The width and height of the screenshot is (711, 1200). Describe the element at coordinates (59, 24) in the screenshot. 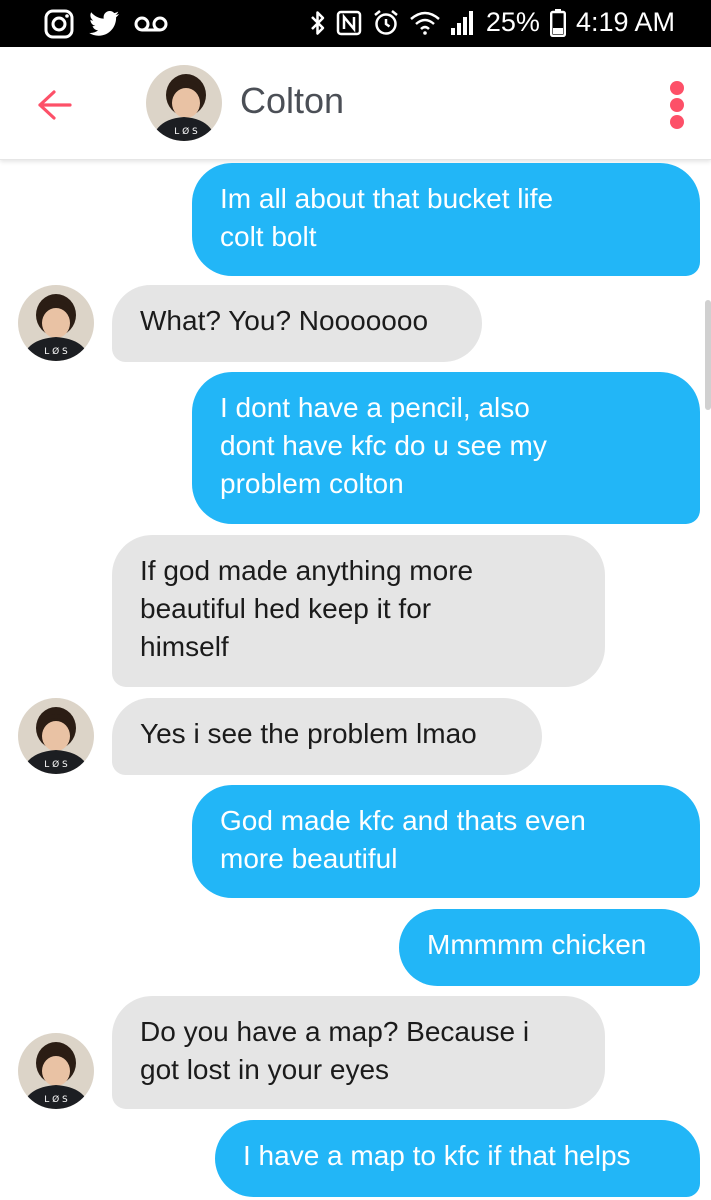

I see `instagram-icon` at that location.